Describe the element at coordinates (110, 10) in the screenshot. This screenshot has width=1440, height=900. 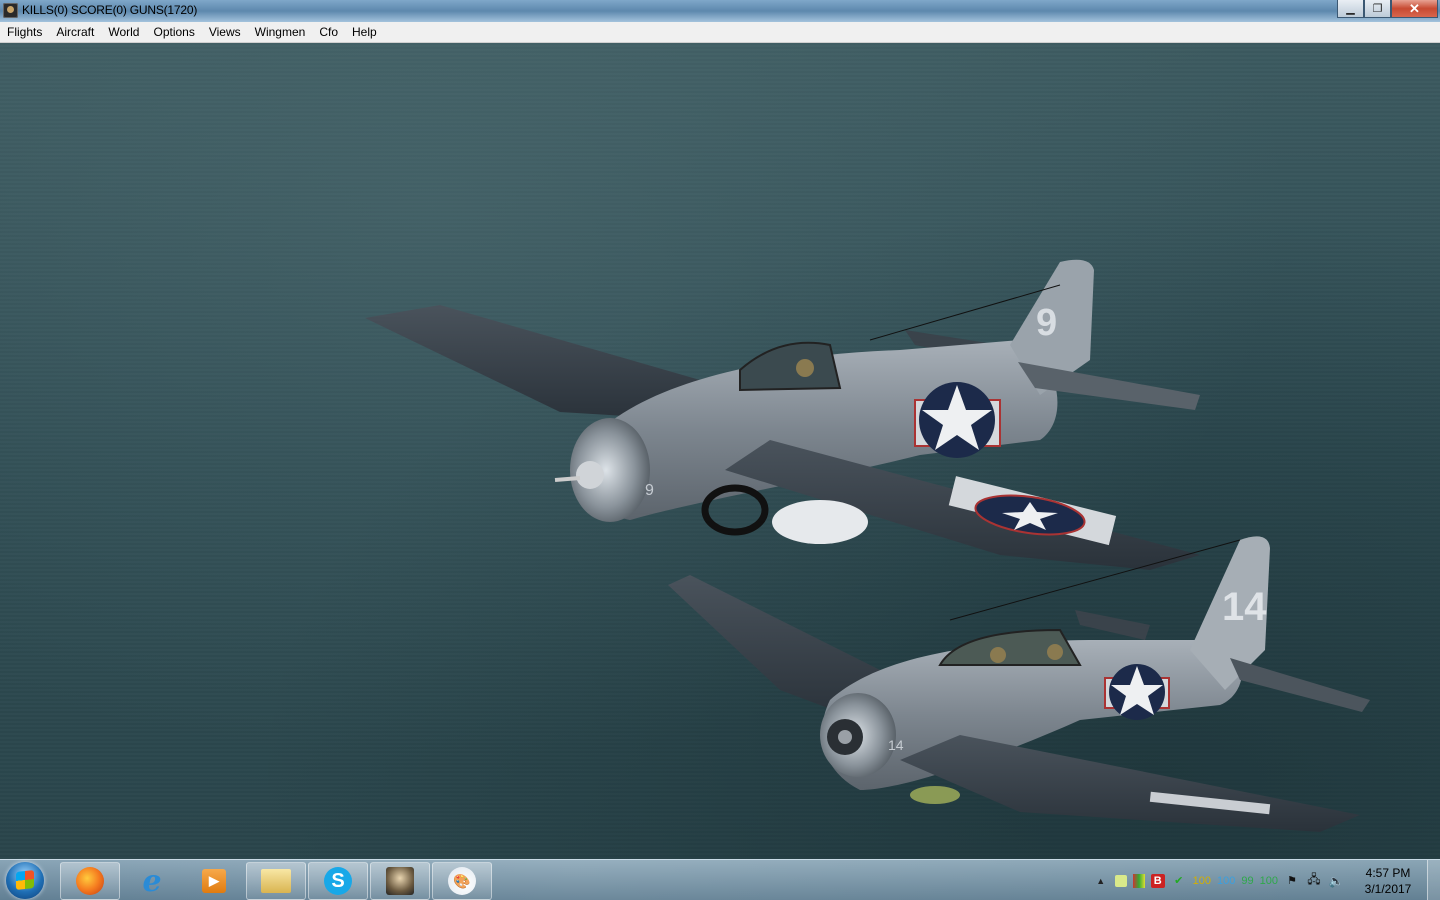
I see `window-title: KILLS(0) SCORE(0) GUNS(1720)` at that location.